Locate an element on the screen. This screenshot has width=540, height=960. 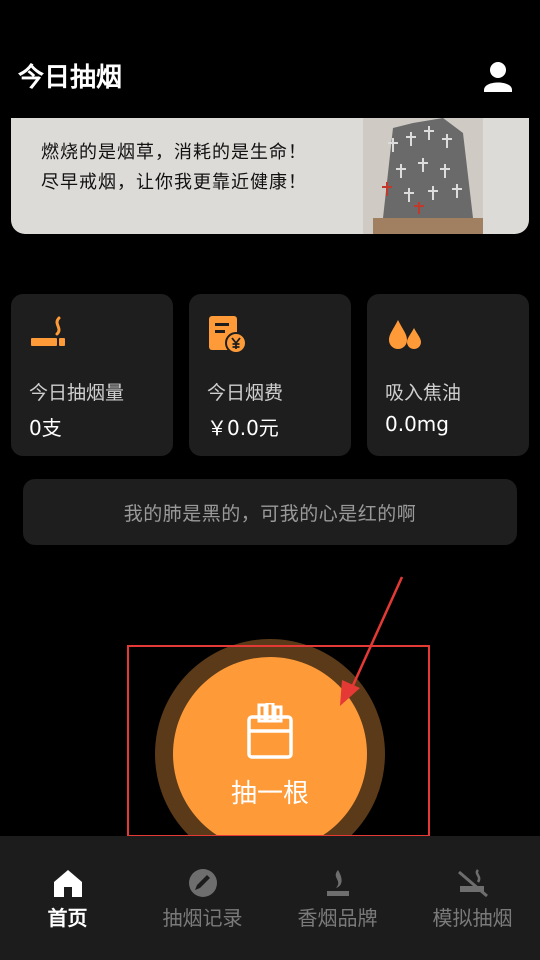
highlight-box is located at coordinates (278, 741).